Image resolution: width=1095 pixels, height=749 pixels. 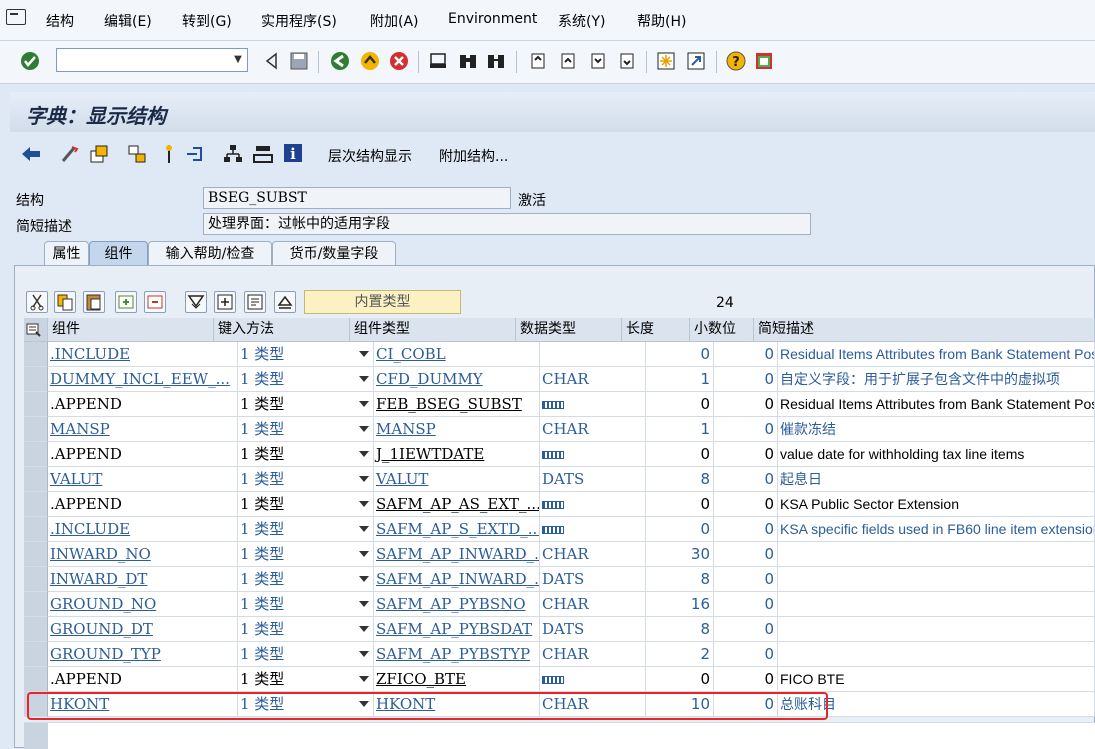 I want to click on component-cell: HKONT, so click(x=143, y=704).